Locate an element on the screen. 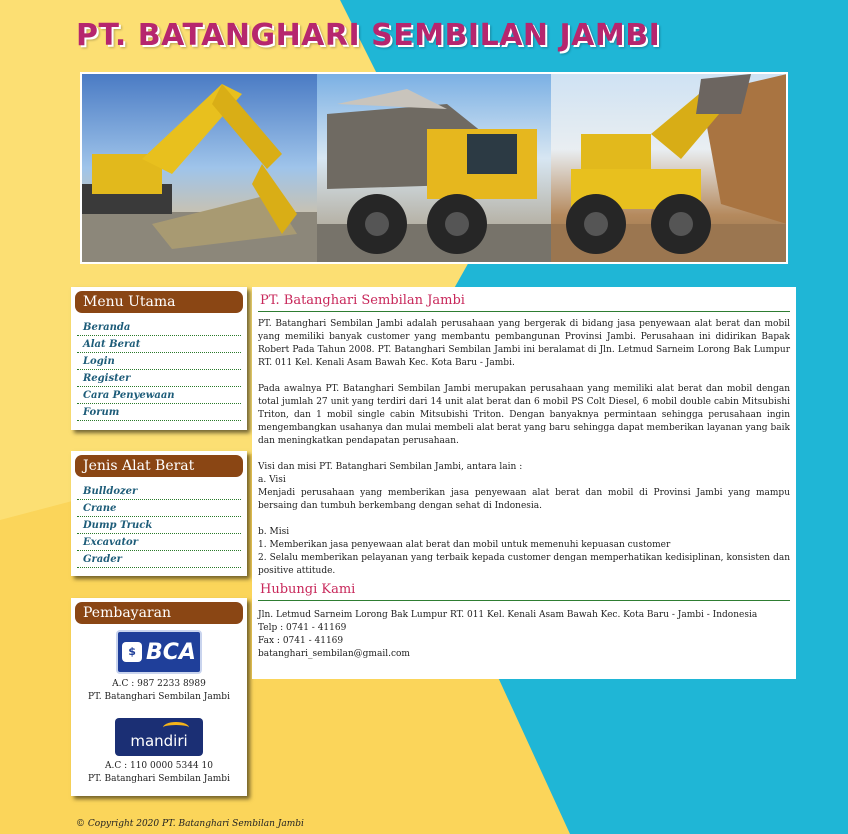 The image size is (848, 834). jenis-alat-berat-heading: Jenis Alat Berat is located at coordinates (159, 466).